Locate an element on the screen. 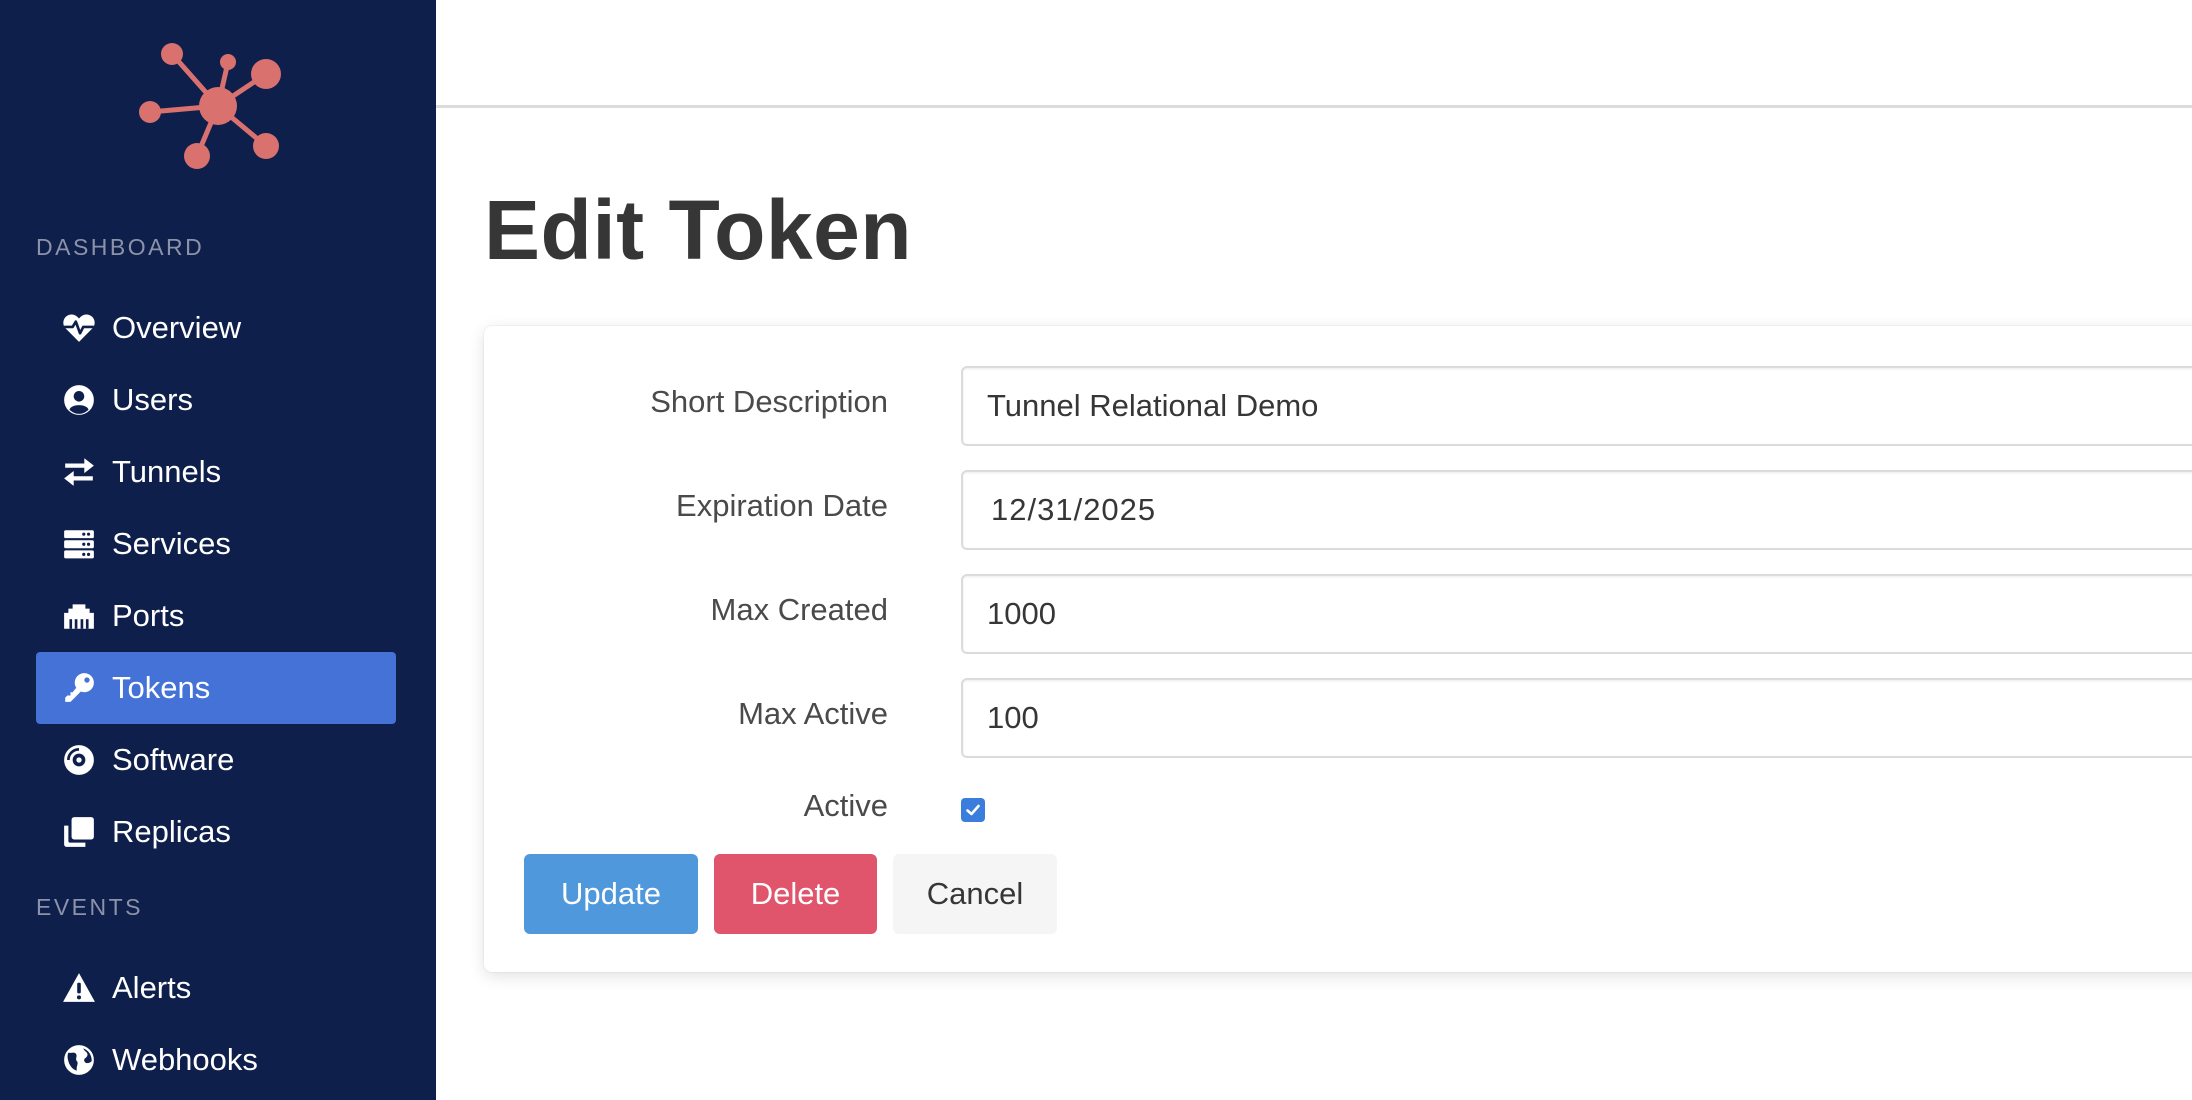 The width and height of the screenshot is (2192, 1100). sidebar-item-tunnels: Tunnels is located at coordinates (216, 472).